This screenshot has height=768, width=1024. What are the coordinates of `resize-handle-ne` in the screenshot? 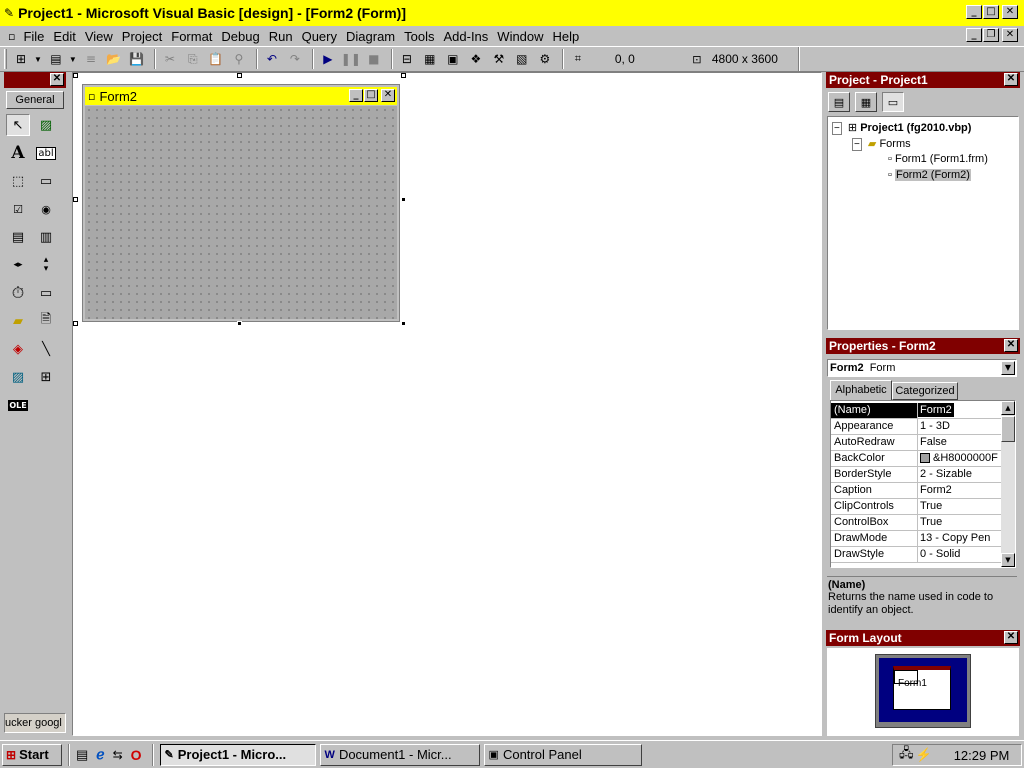 It's located at (403, 75).